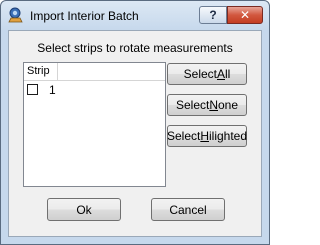  Describe the element at coordinates (183, 136) in the screenshot. I see `select-hilighted-label-prefix: Select` at that location.